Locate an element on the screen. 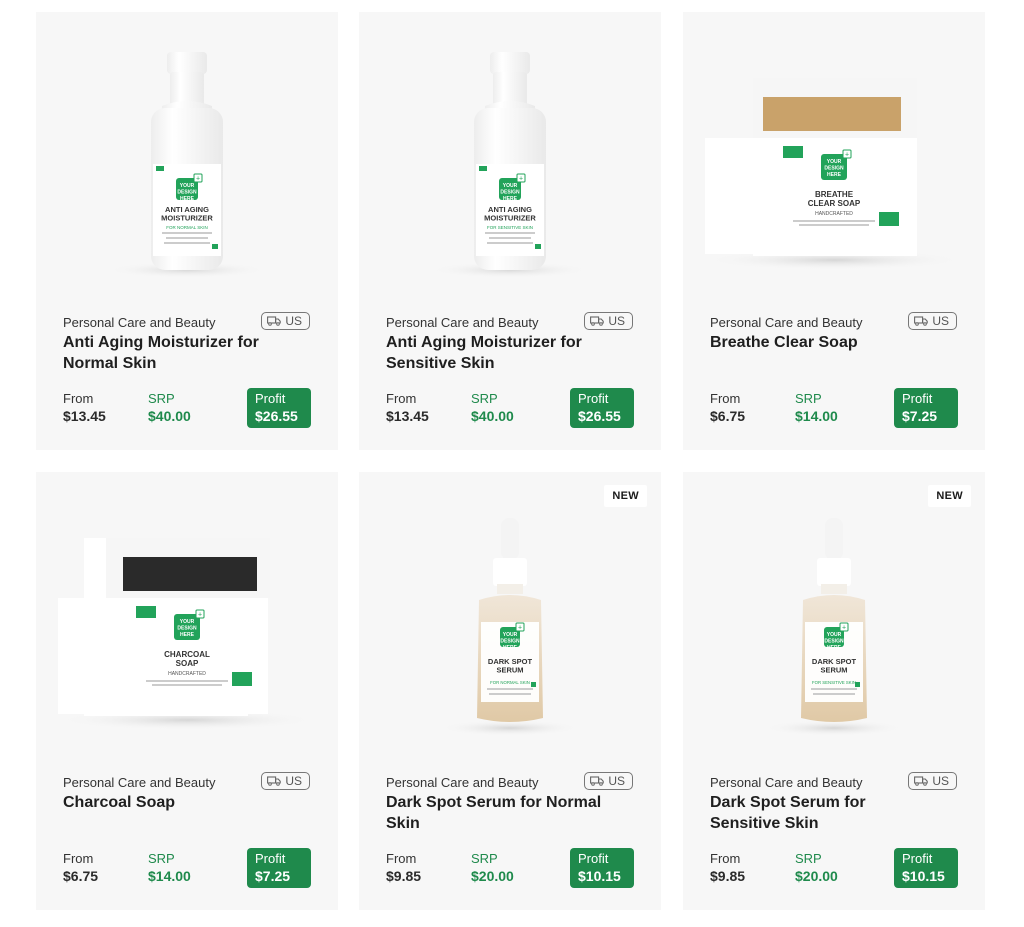  svg-text: BREATHE is located at coordinates (834, 194).